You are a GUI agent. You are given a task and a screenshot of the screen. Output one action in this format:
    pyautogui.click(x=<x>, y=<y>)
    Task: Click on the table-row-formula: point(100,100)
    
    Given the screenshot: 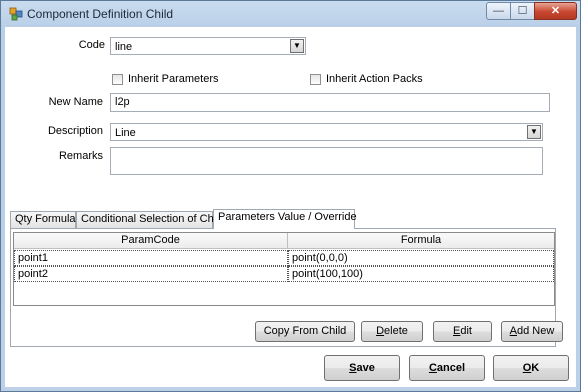 What is the action you would take?
    pyautogui.click(x=421, y=274)
    